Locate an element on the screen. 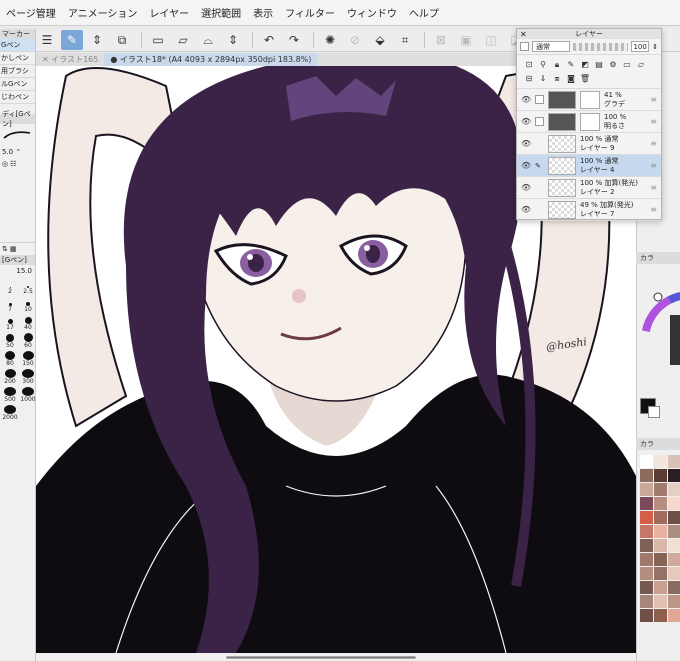 The height and width of the screenshot is (661, 680). invert-selection-icon: ◫ is located at coordinates (491, 40).